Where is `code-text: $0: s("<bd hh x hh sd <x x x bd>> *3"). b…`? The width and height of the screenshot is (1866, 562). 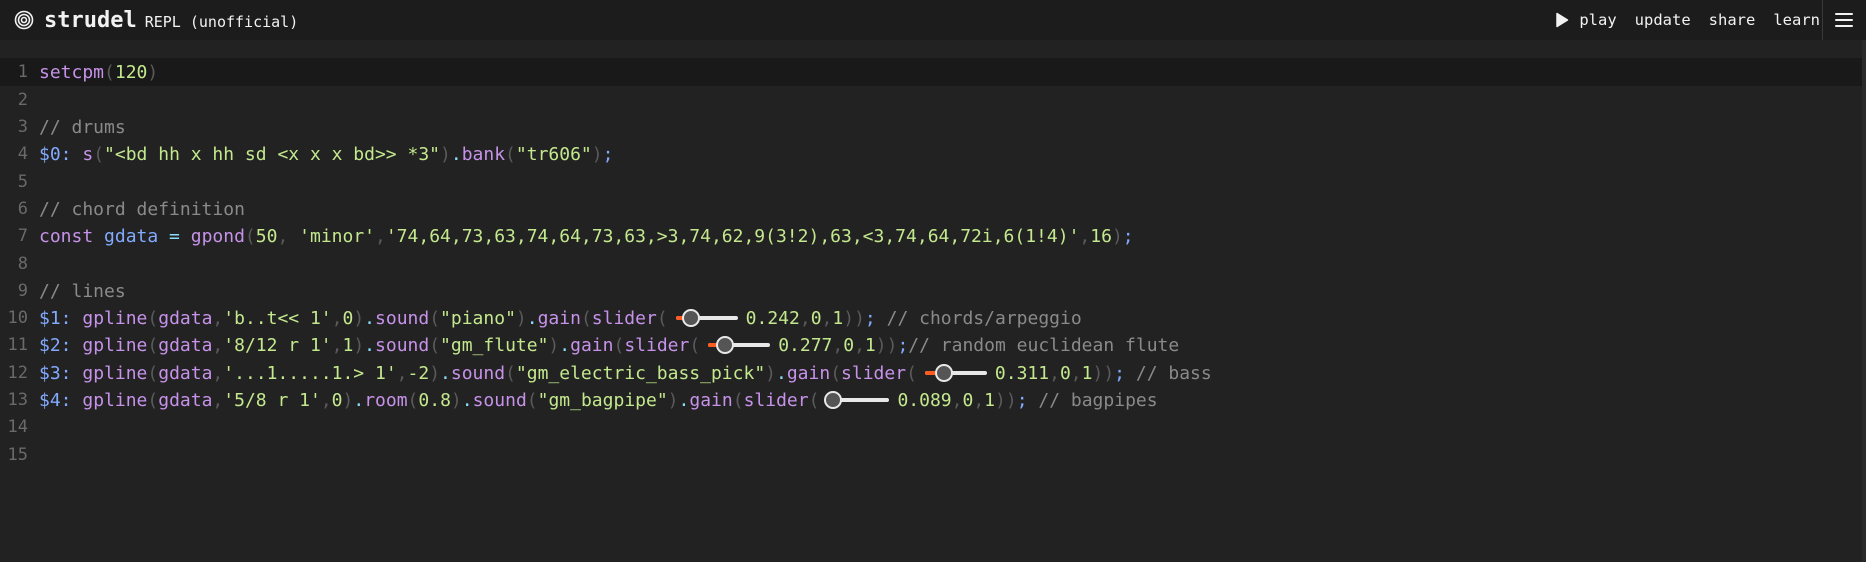 code-text: $0: s("<bd hh x hh sd <x x x bd>> *3"). b… is located at coordinates (321, 154).